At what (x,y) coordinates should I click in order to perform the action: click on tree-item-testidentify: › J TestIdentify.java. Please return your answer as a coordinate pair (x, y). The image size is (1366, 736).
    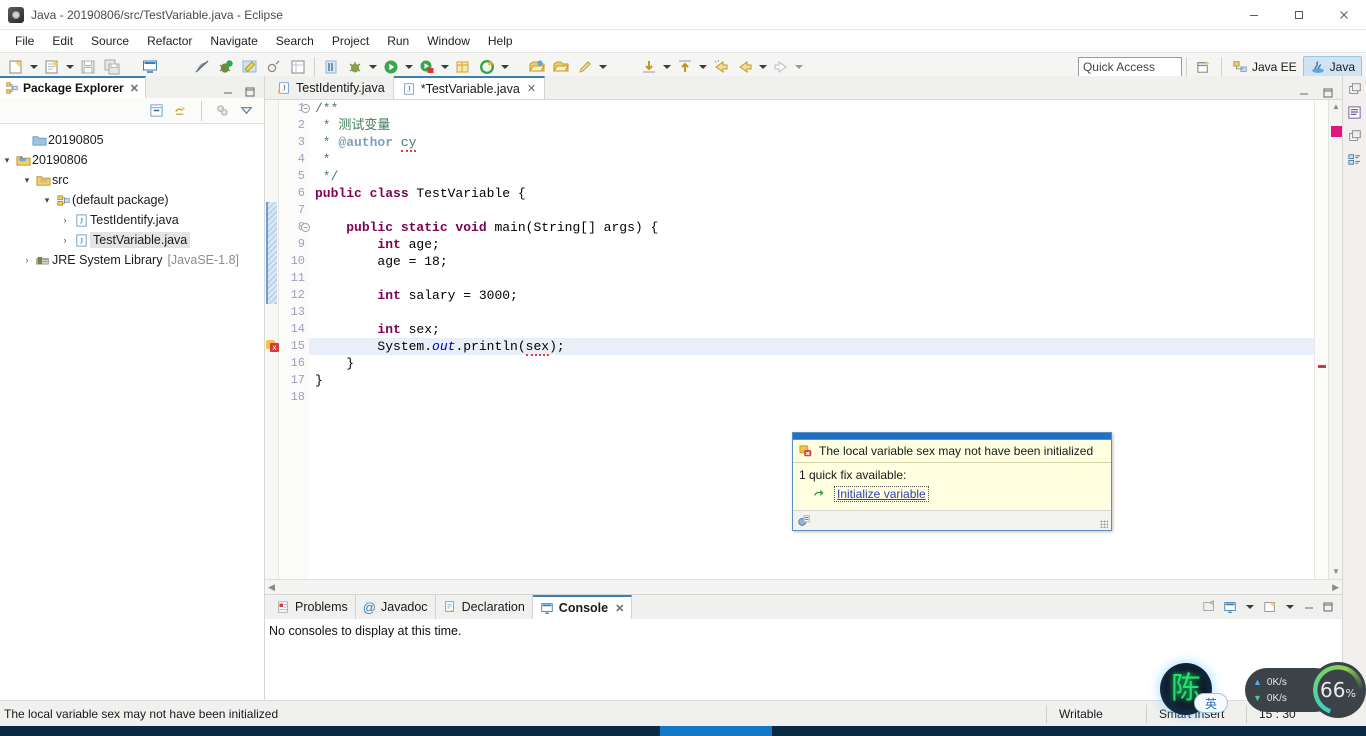
    Looking at the image, I should click on (132, 220).